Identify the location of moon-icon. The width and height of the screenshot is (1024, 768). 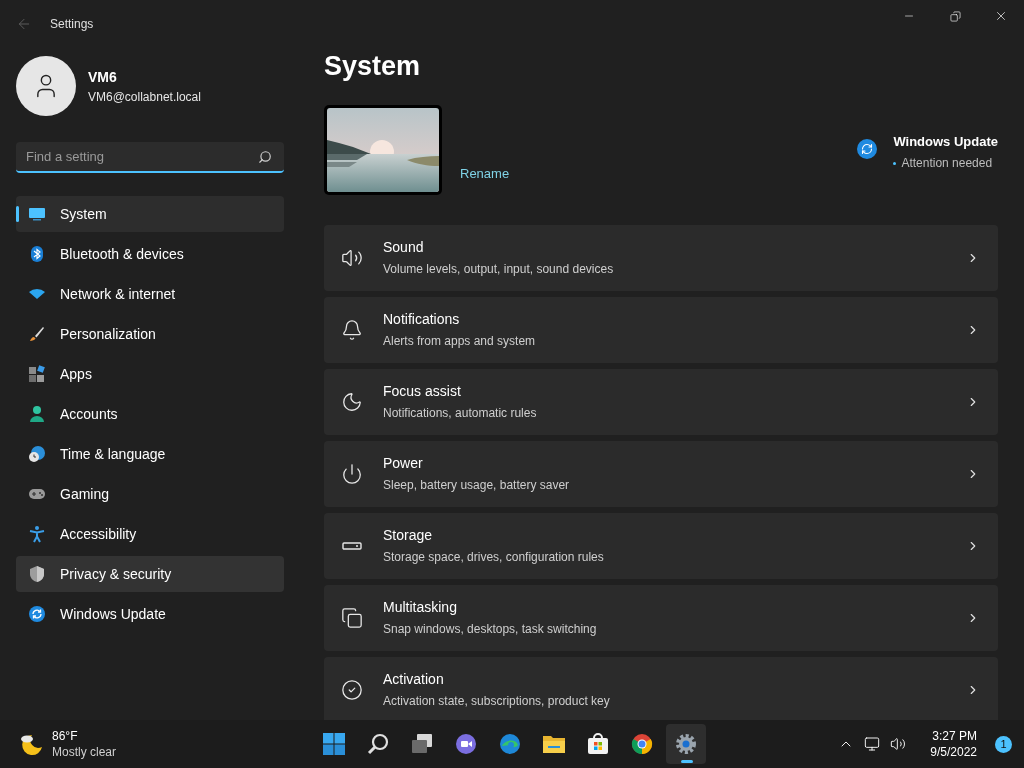
(352, 401).